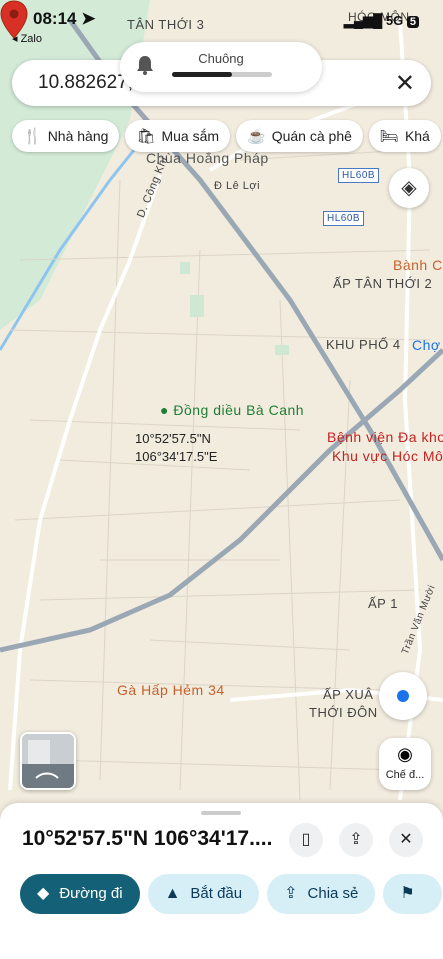 Image resolution: width=443 pixels, height=959 pixels. I want to click on save-bookmark-button: ▯, so click(306, 840).